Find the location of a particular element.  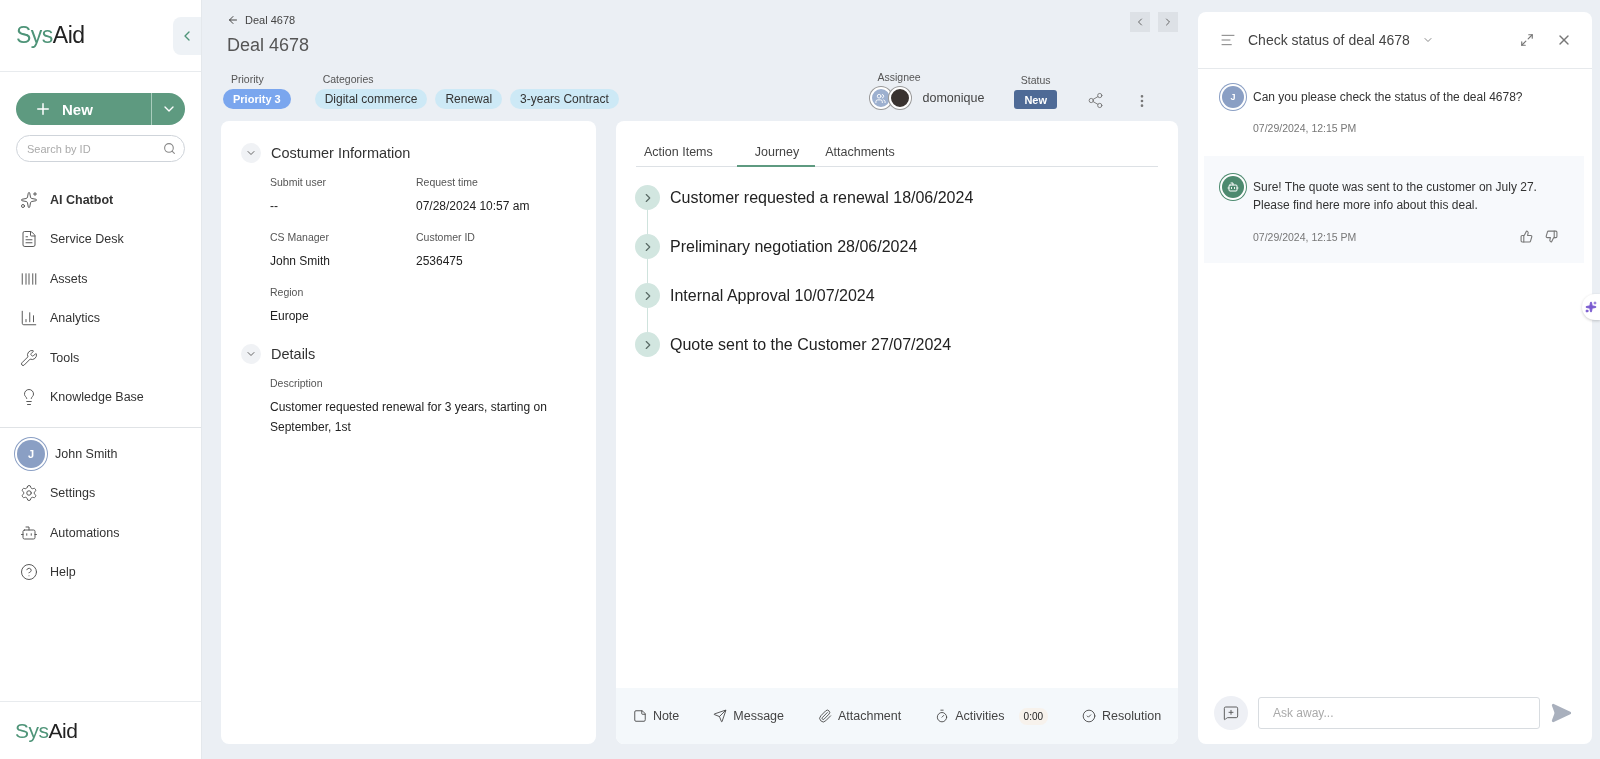

field-value: Europe is located at coordinates (290, 316).